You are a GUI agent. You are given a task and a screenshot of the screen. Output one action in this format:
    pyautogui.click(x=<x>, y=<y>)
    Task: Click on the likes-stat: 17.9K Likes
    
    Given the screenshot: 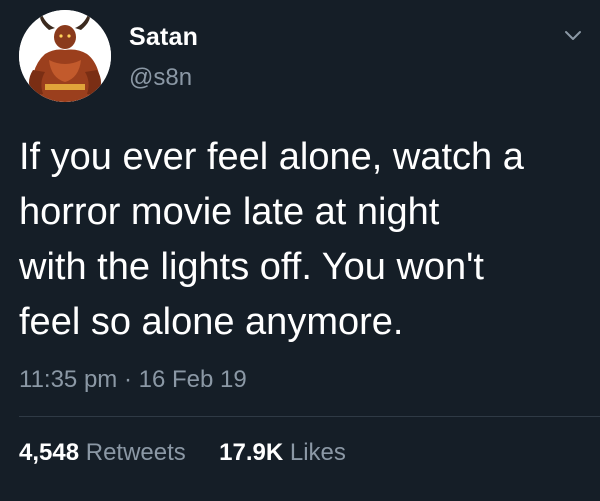 What is the action you would take?
    pyautogui.click(x=279, y=452)
    